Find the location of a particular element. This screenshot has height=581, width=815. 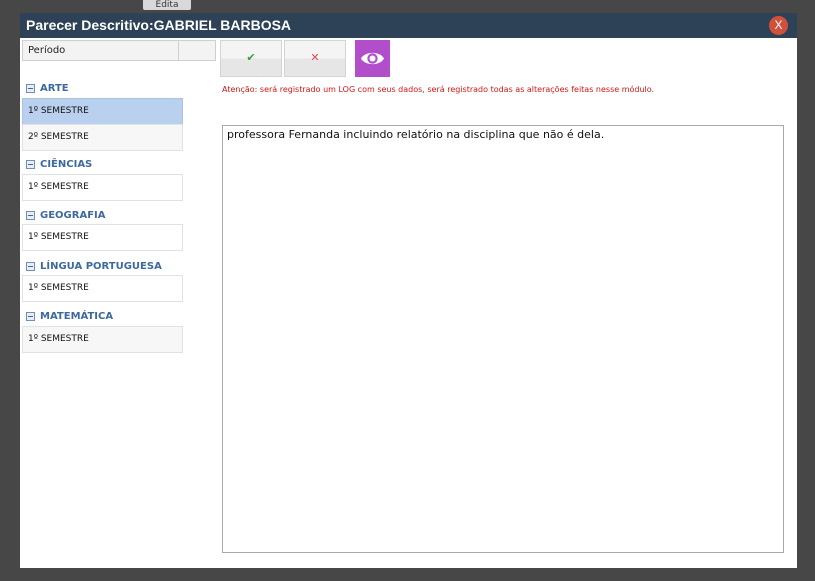

group-matematica: MATEMÁTICA is located at coordinates (67, 316).